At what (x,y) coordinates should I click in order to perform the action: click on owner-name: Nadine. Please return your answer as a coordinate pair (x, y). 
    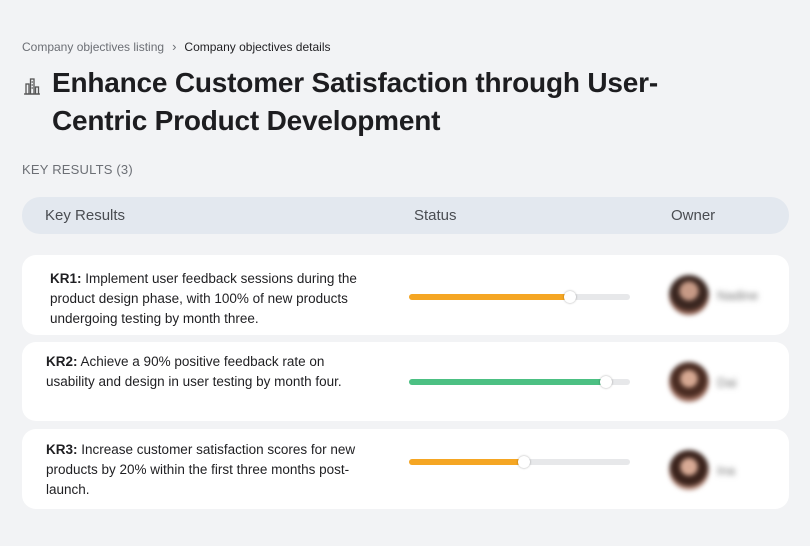
    Looking at the image, I should click on (738, 295).